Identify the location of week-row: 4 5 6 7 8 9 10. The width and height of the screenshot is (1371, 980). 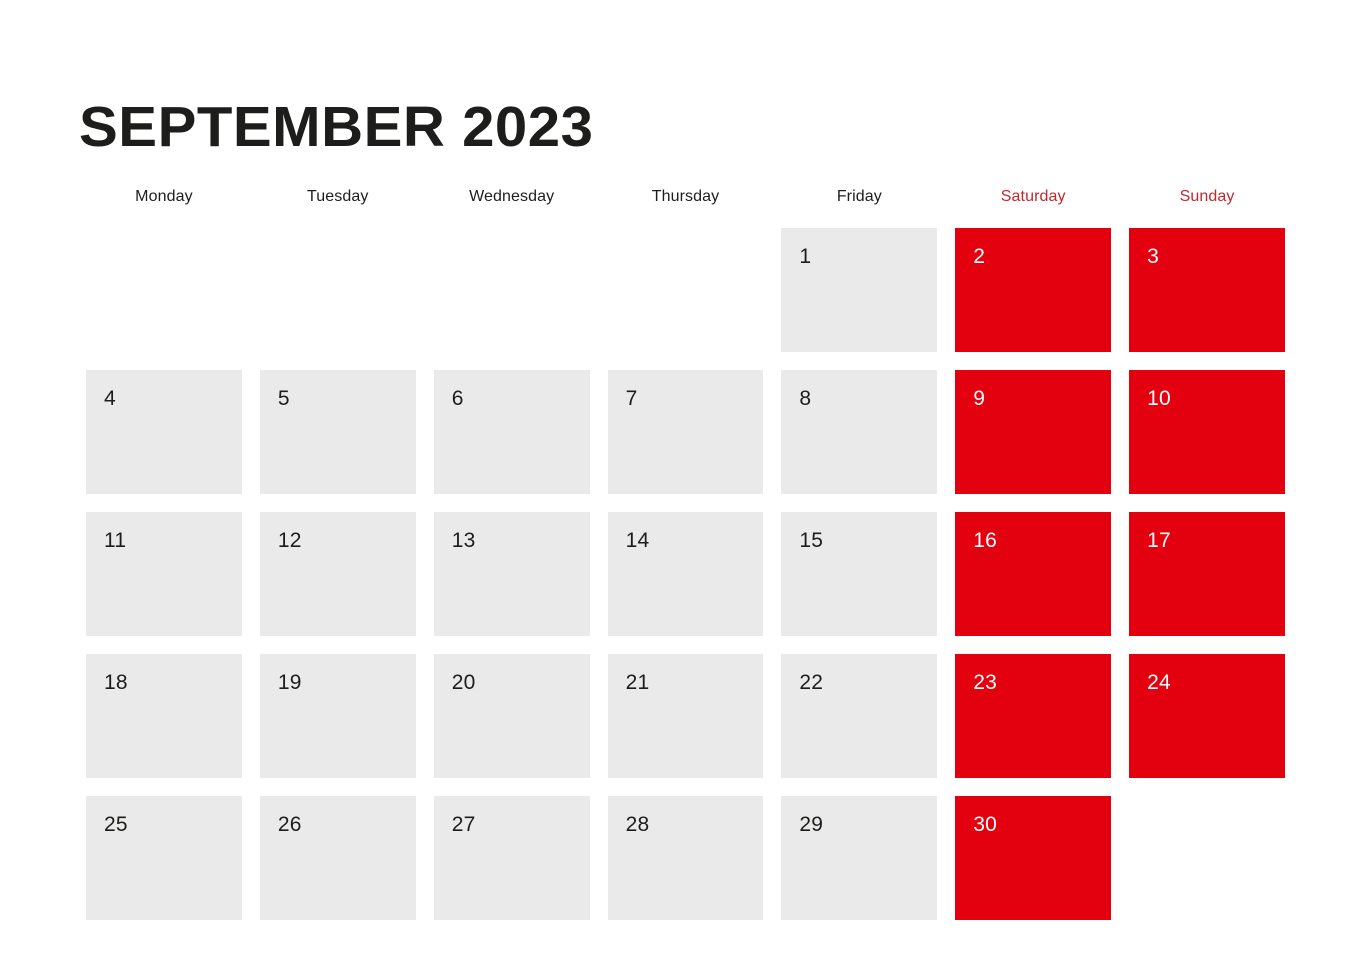
(685, 432).